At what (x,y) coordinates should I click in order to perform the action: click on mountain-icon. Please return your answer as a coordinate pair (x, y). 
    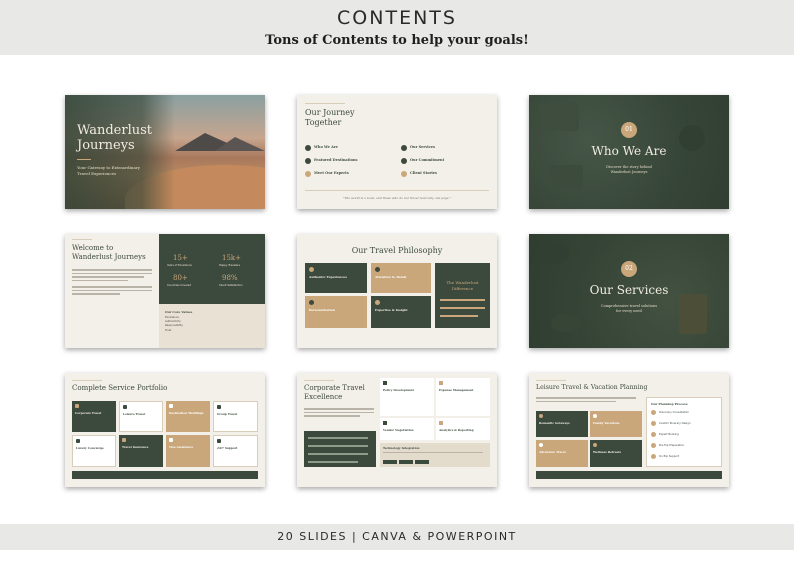
    Looking at the image, I should click on (541, 445).